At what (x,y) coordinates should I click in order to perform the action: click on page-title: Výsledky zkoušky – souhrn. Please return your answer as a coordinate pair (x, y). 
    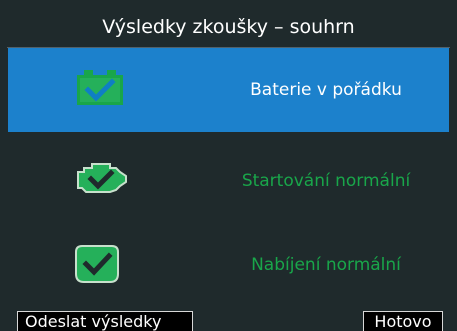
    Looking at the image, I should click on (228, 27).